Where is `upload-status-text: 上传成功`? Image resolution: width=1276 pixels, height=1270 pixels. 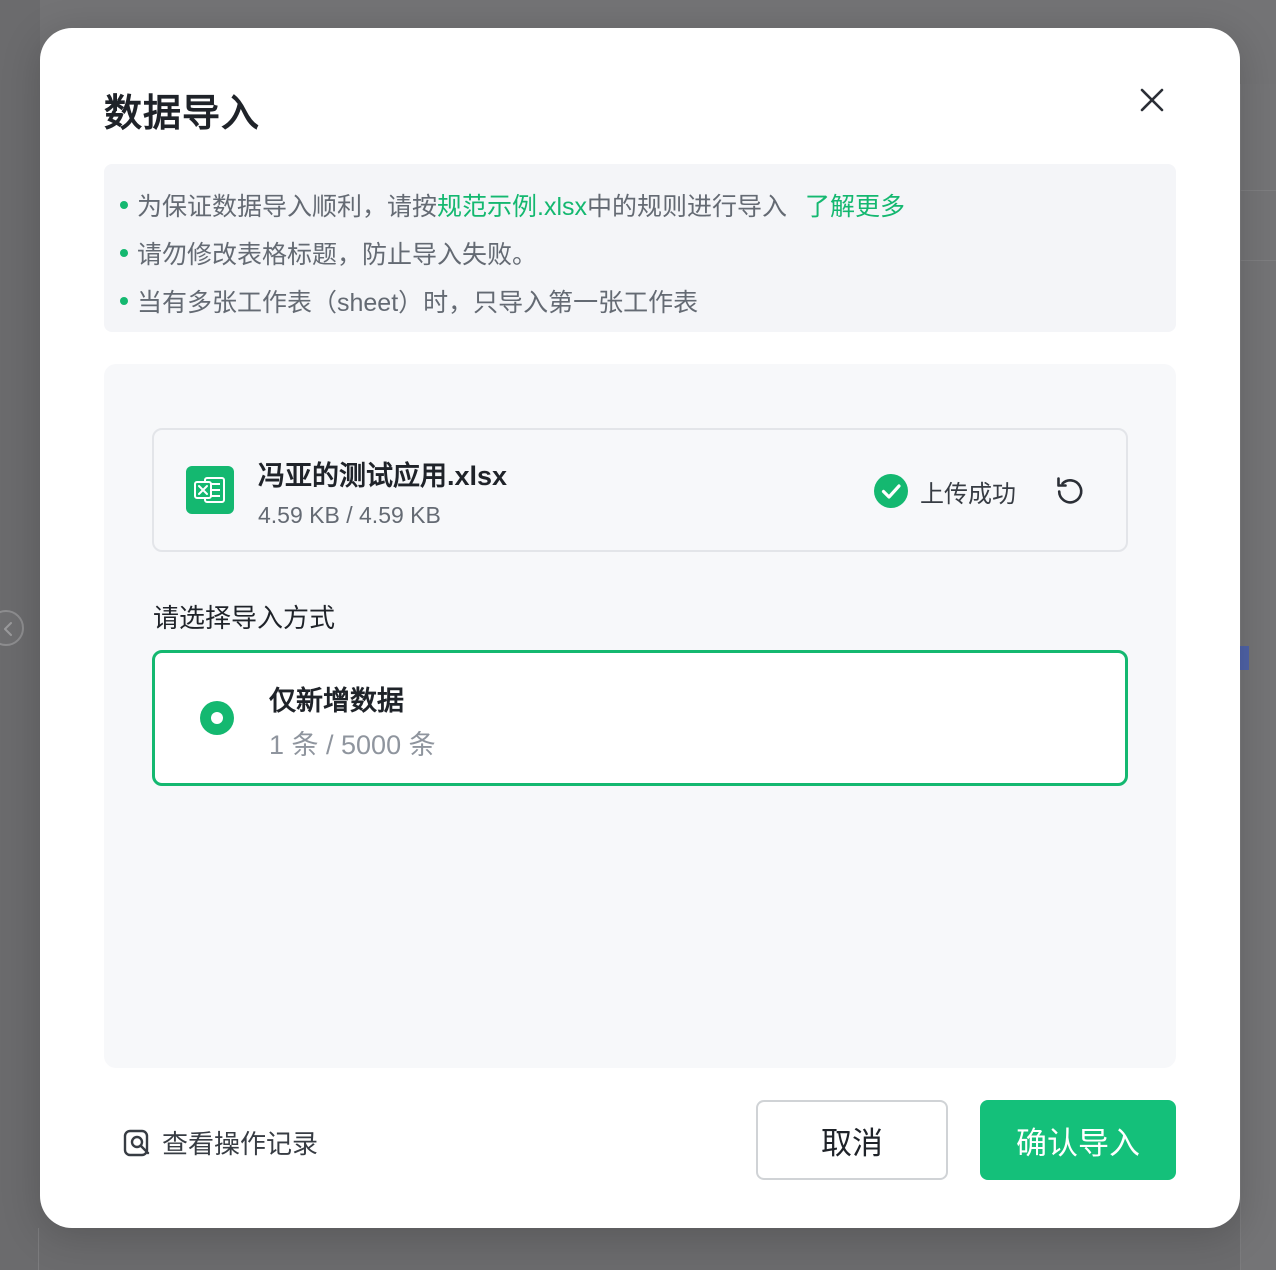 upload-status-text: 上传成功 is located at coordinates (968, 494).